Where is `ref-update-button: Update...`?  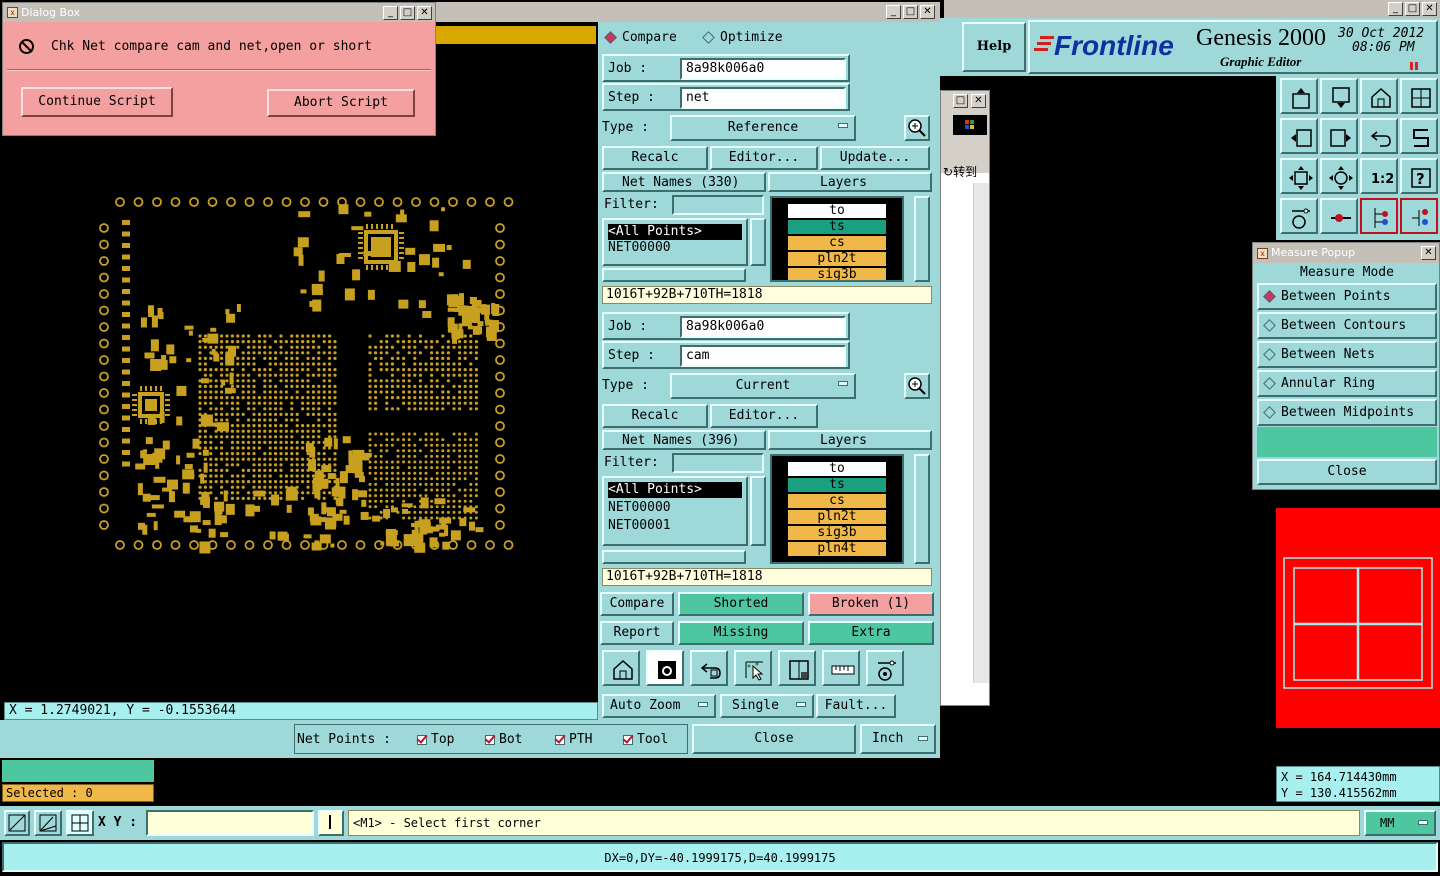 ref-update-button: Update... is located at coordinates (875, 158).